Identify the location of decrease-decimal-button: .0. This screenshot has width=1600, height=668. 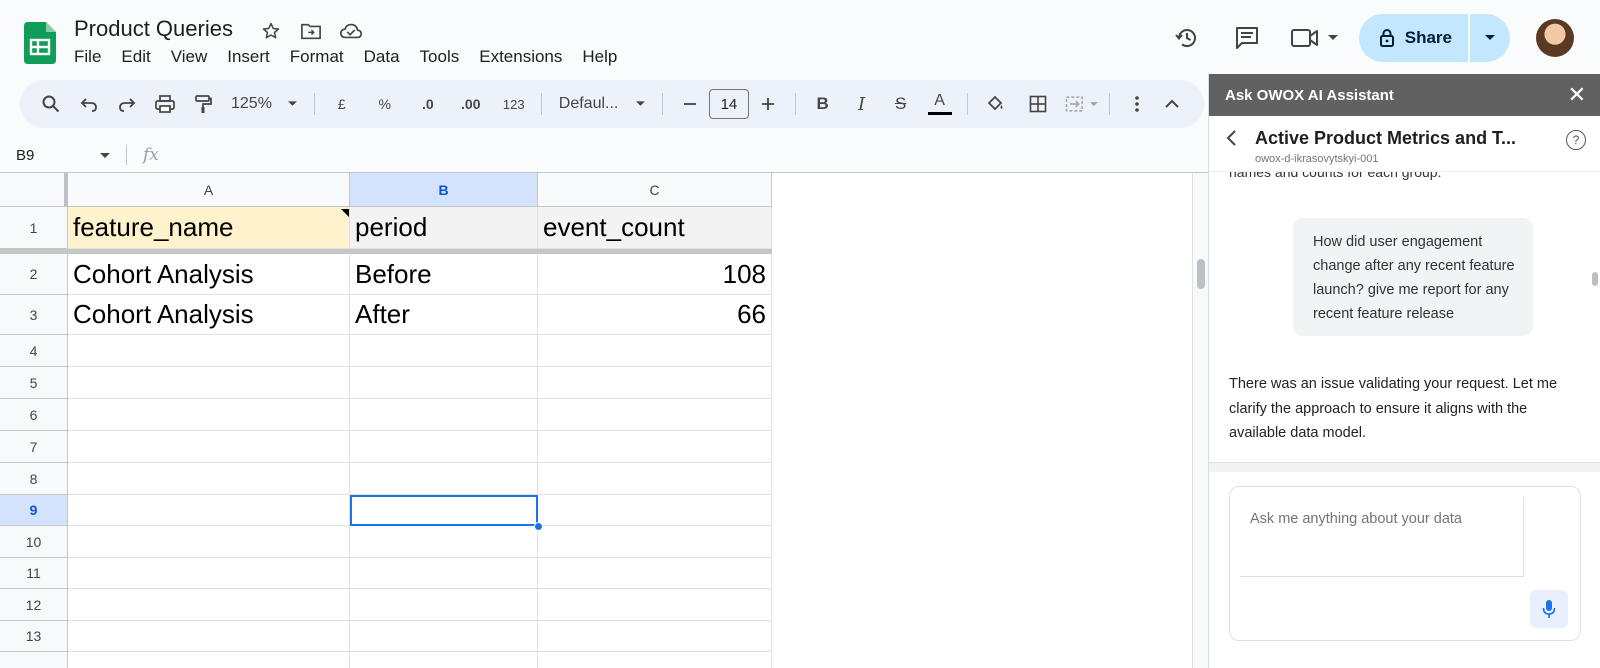
(428, 104).